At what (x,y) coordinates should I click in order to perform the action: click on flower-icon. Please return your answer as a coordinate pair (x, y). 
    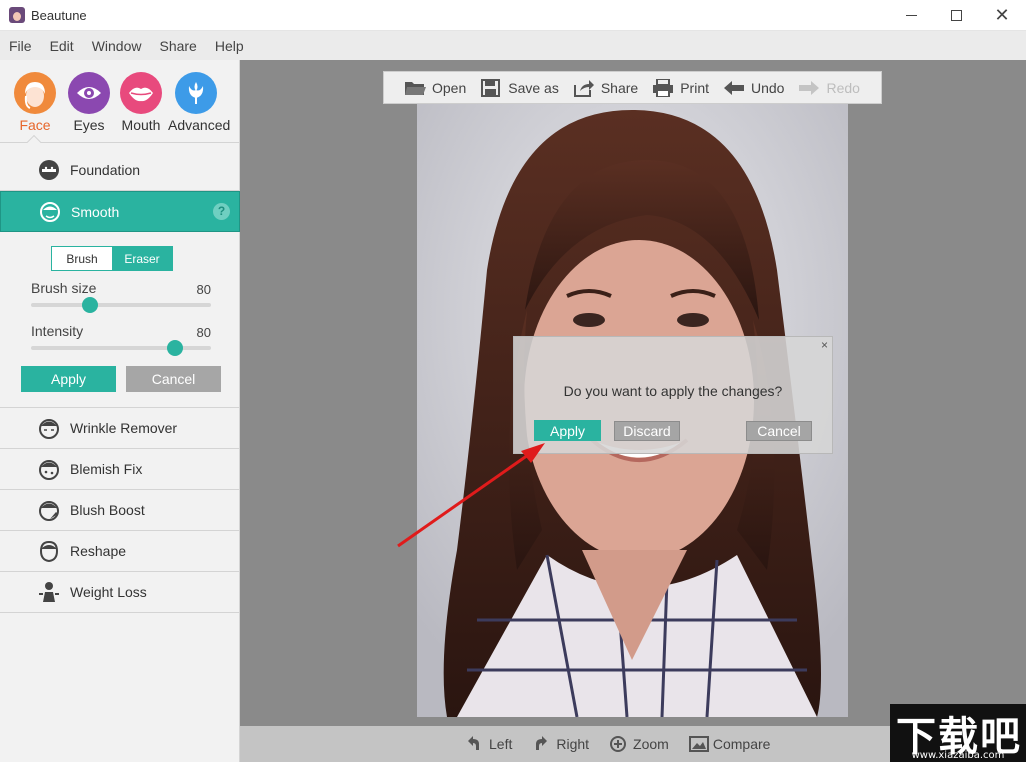
    Looking at the image, I should click on (196, 93).